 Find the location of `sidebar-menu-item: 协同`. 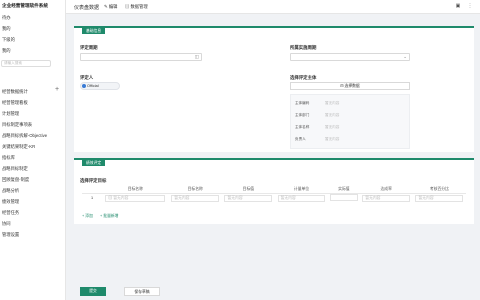

sidebar-menu-item: 协同 is located at coordinates (33, 223).